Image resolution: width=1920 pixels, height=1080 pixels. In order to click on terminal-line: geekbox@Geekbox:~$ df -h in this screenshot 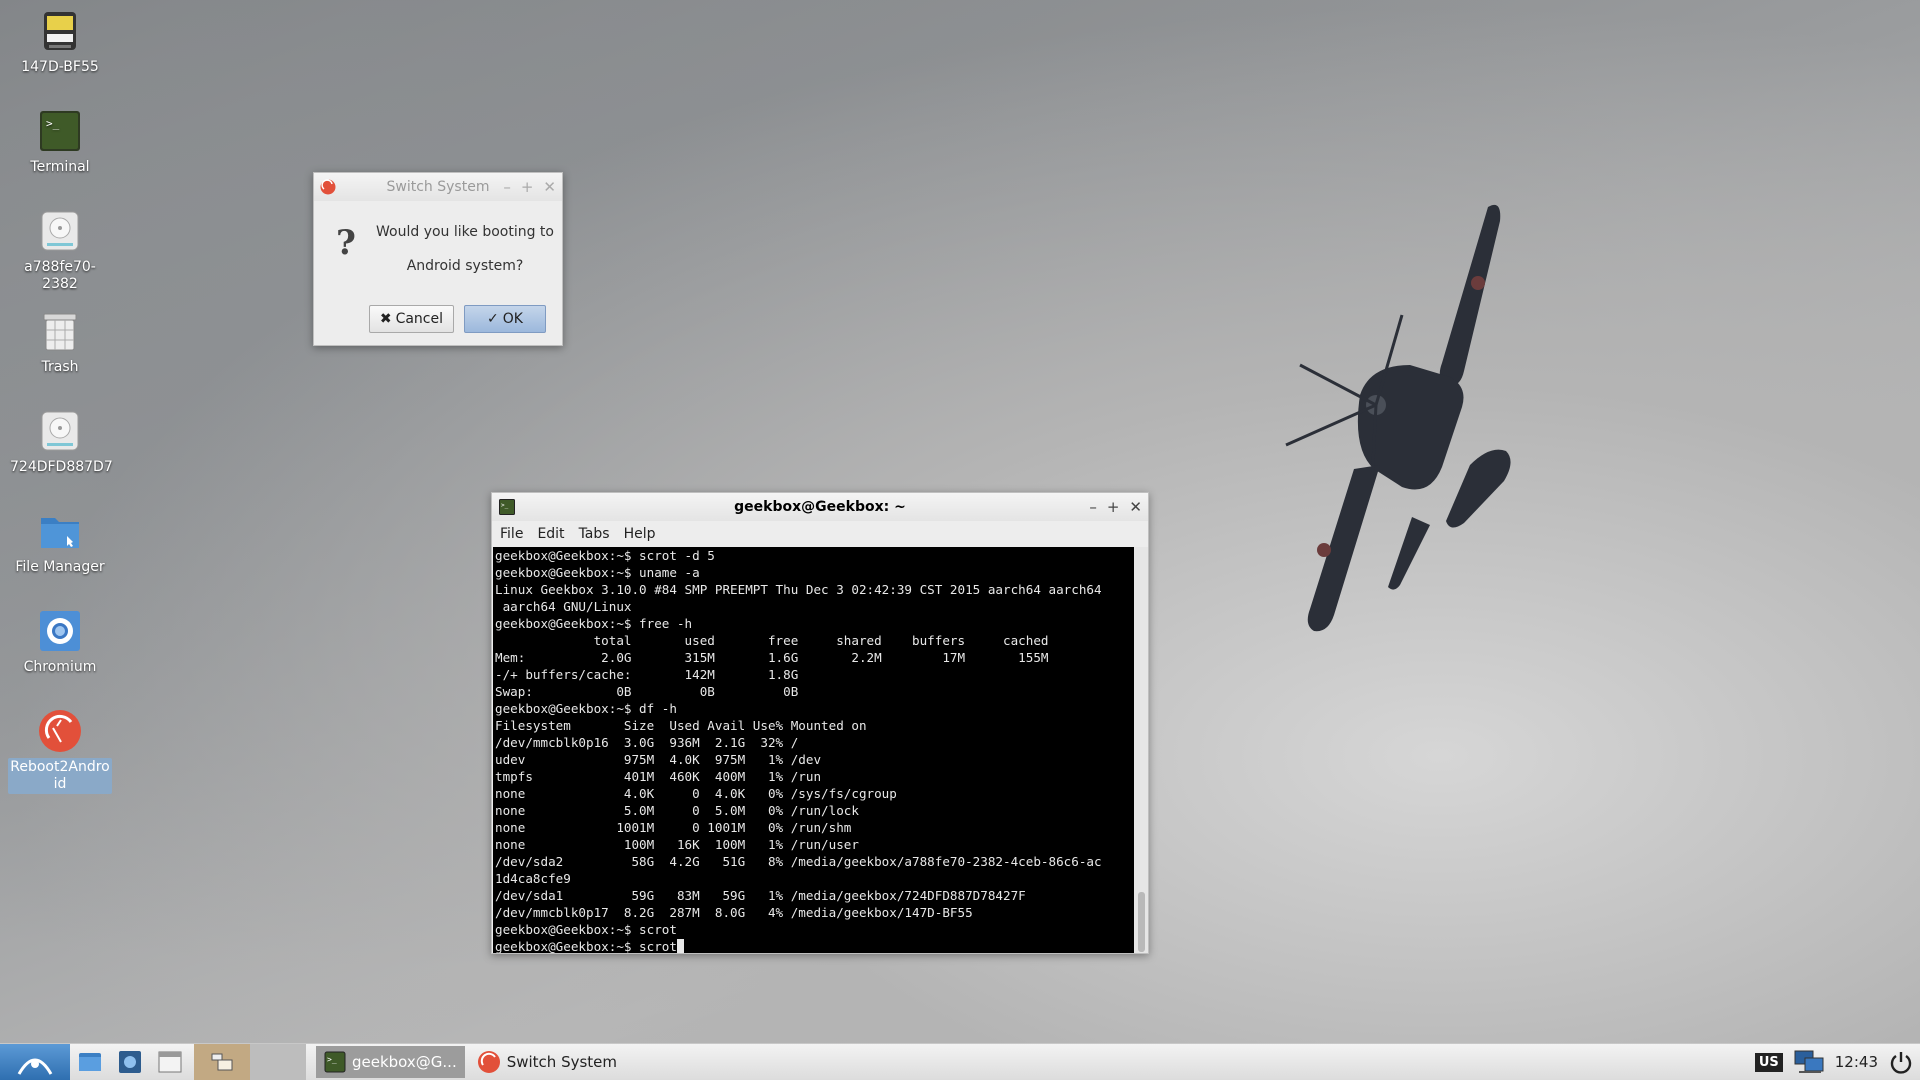, I will do `click(586, 708)`.